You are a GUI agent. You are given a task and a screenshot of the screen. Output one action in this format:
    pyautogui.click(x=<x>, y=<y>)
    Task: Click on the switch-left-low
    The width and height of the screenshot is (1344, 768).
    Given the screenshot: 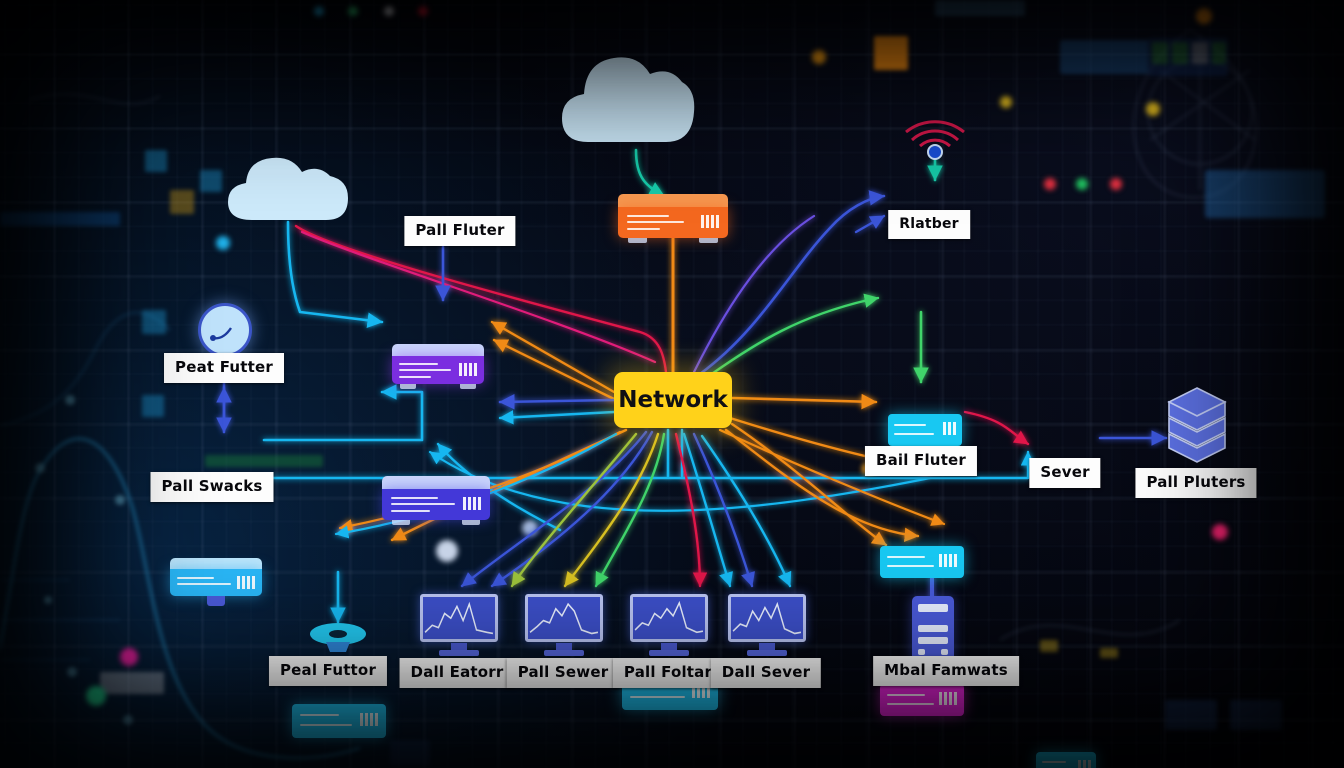 What is the action you would take?
    pyautogui.click(x=339, y=721)
    